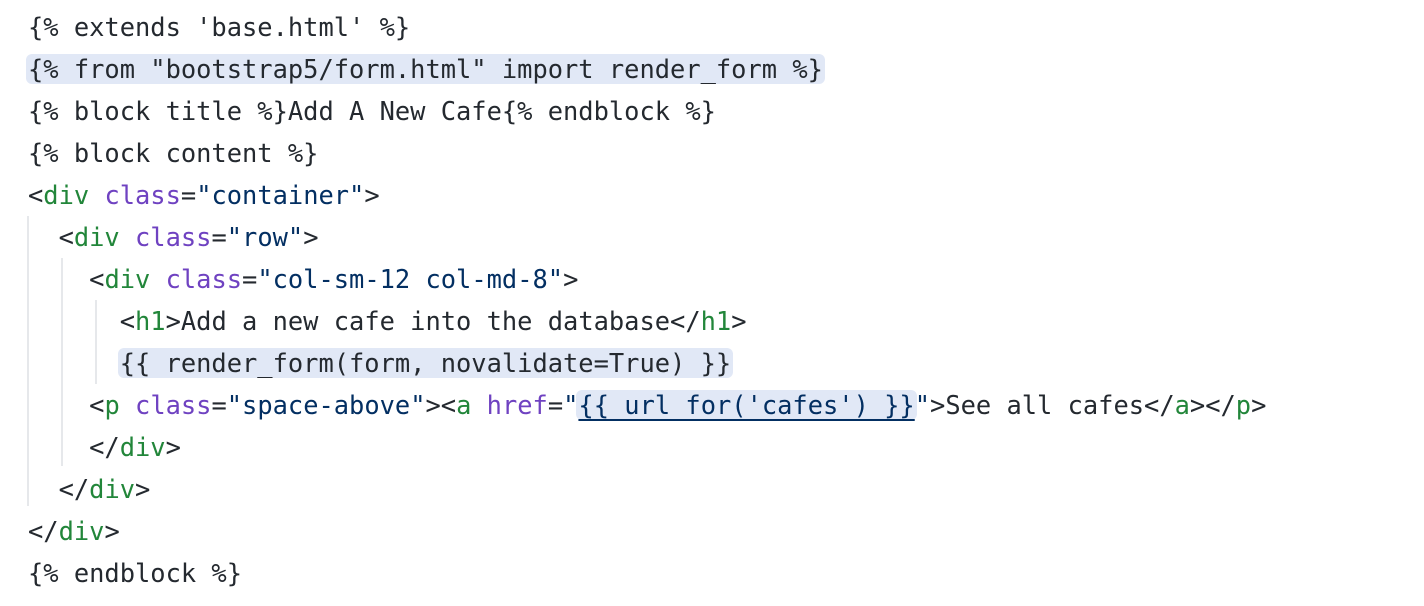 This screenshot has height=606, width=1424. I want to click on code-text: {% extends 'base.html' %}, so click(219, 27).